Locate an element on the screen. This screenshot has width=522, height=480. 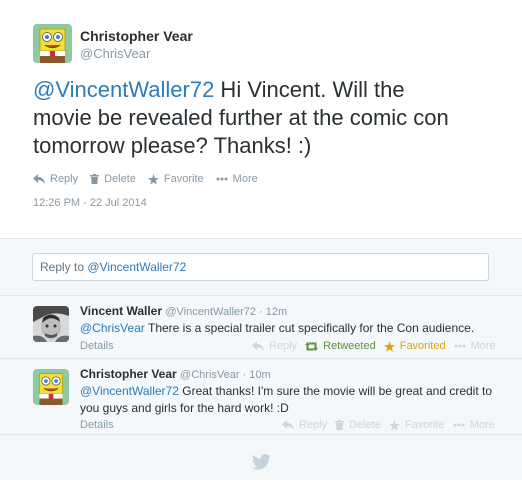
divider is located at coordinates (261, 434).